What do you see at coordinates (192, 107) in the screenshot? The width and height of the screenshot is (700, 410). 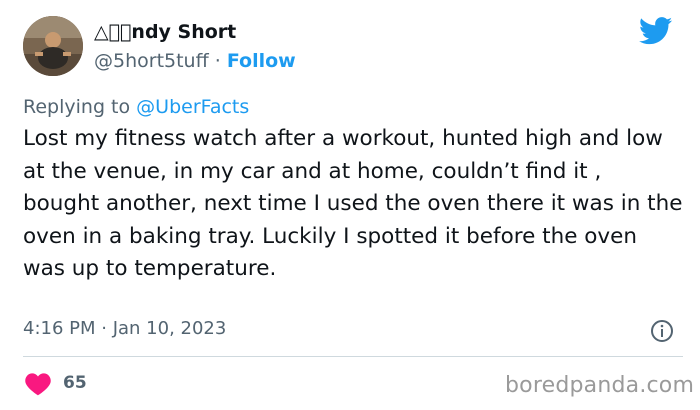 I see `mention-link: @UberFacts` at bounding box center [192, 107].